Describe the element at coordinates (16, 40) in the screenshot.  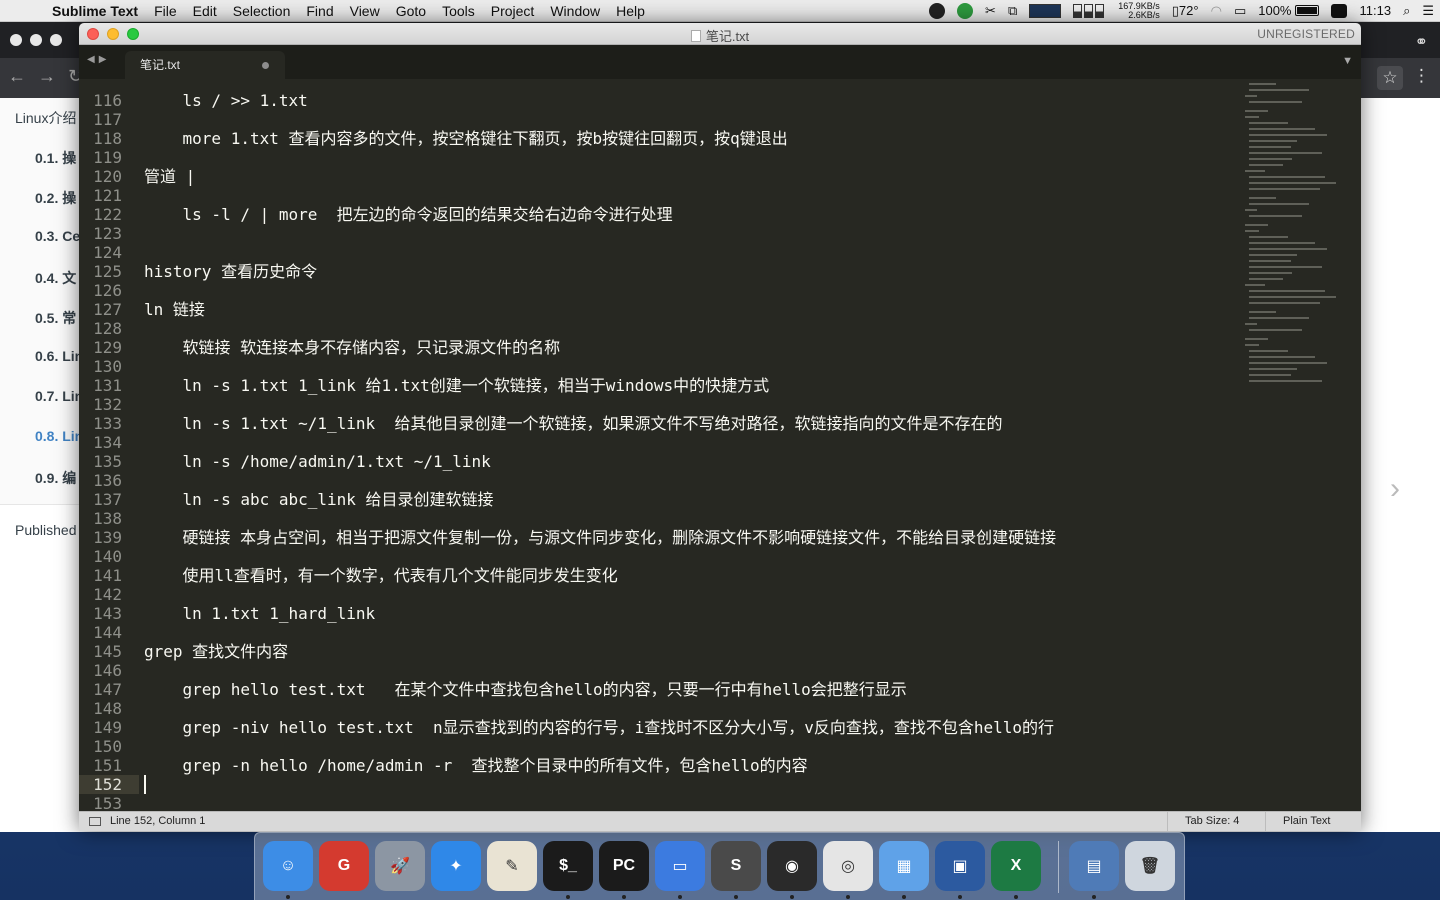
I see `browser-close-button` at that location.